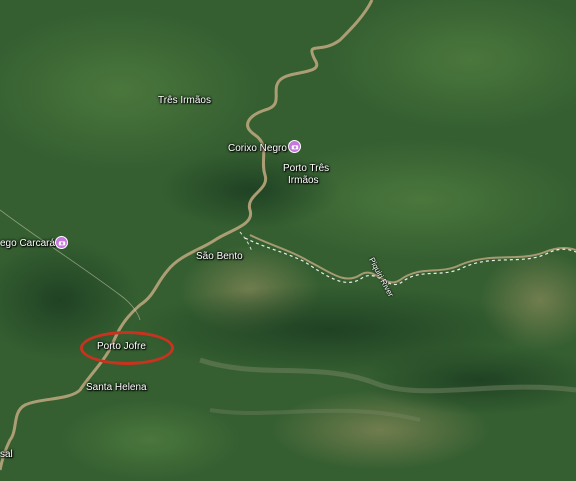 The width and height of the screenshot is (576, 481). Describe the element at coordinates (28, 243) in the screenshot. I see `label-corrego-carcara: ego Carcará` at that location.